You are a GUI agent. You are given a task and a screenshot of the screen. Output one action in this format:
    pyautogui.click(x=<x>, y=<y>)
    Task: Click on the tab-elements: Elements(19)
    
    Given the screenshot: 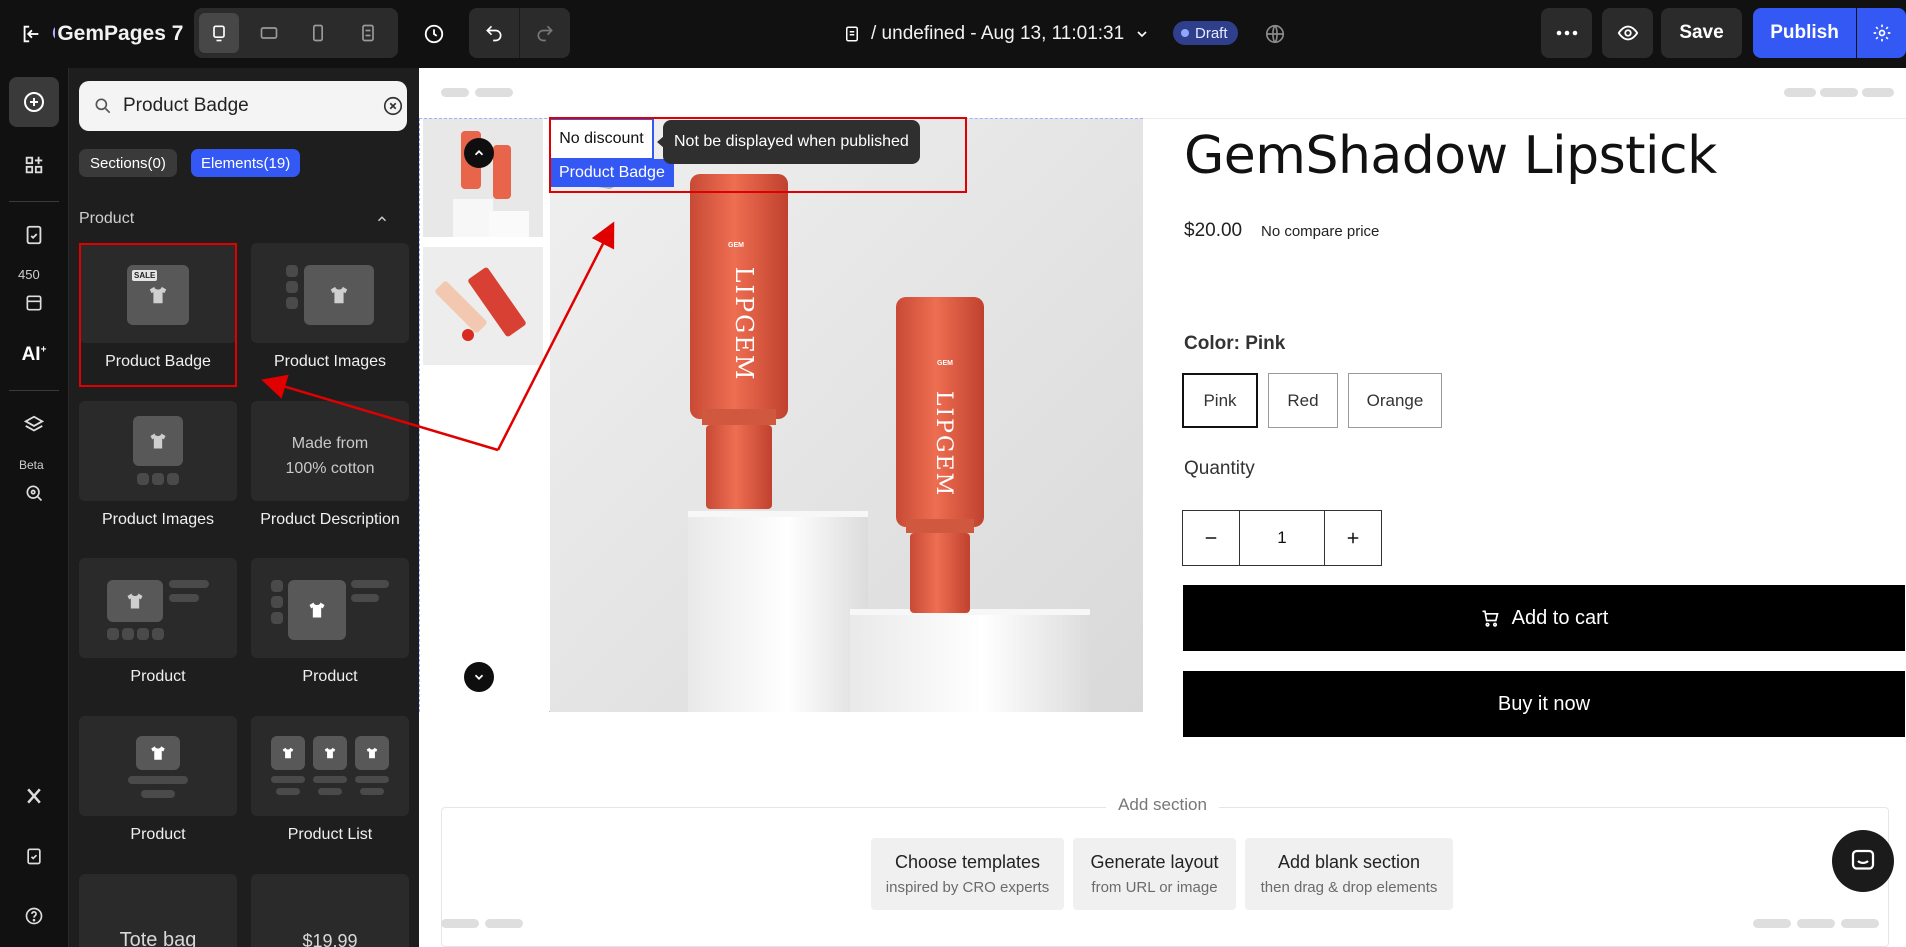 What is the action you would take?
    pyautogui.click(x=246, y=163)
    